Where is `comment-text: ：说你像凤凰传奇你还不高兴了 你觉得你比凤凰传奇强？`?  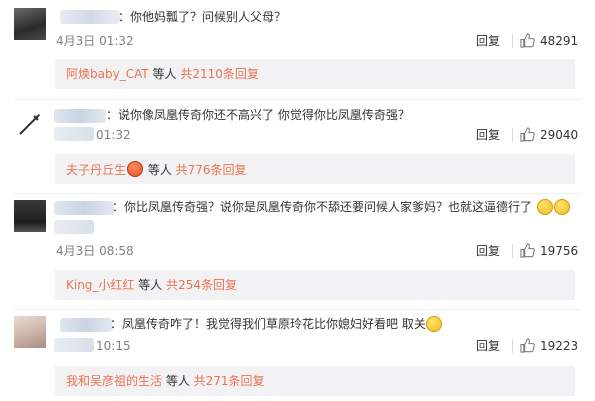 comment-text: ：说你像凤凰传奇你还不高兴了 你觉得你比凤凰传奇强？ is located at coordinates (258, 115).